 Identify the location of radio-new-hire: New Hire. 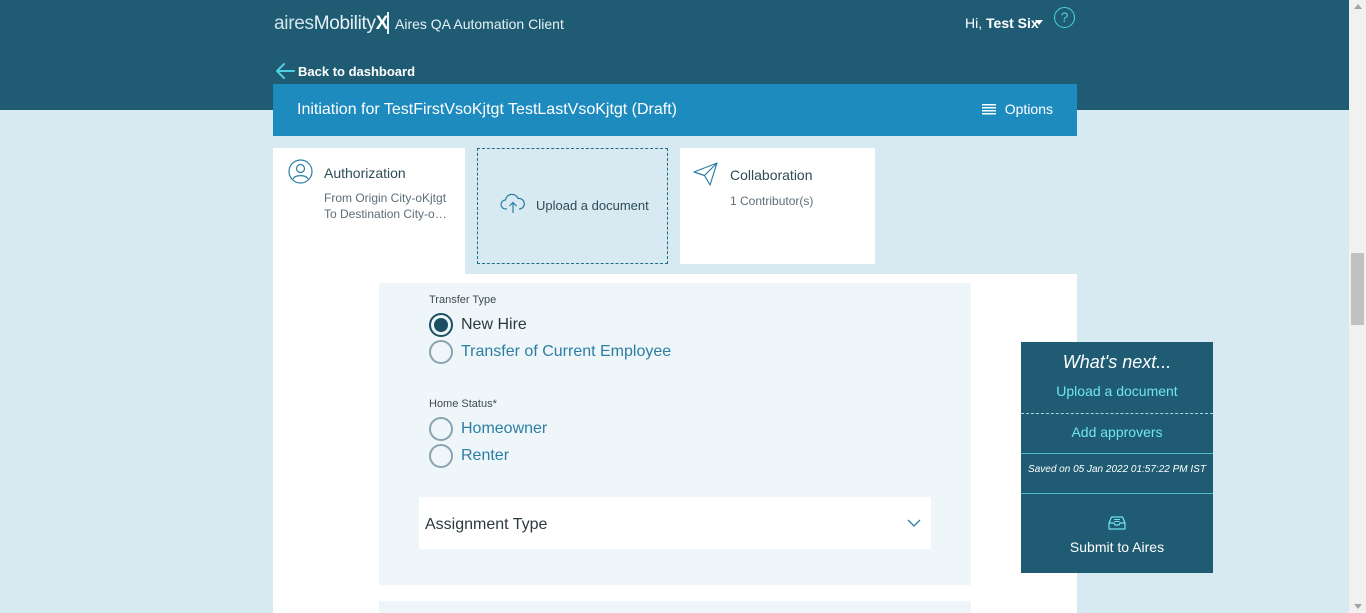
(478, 325).